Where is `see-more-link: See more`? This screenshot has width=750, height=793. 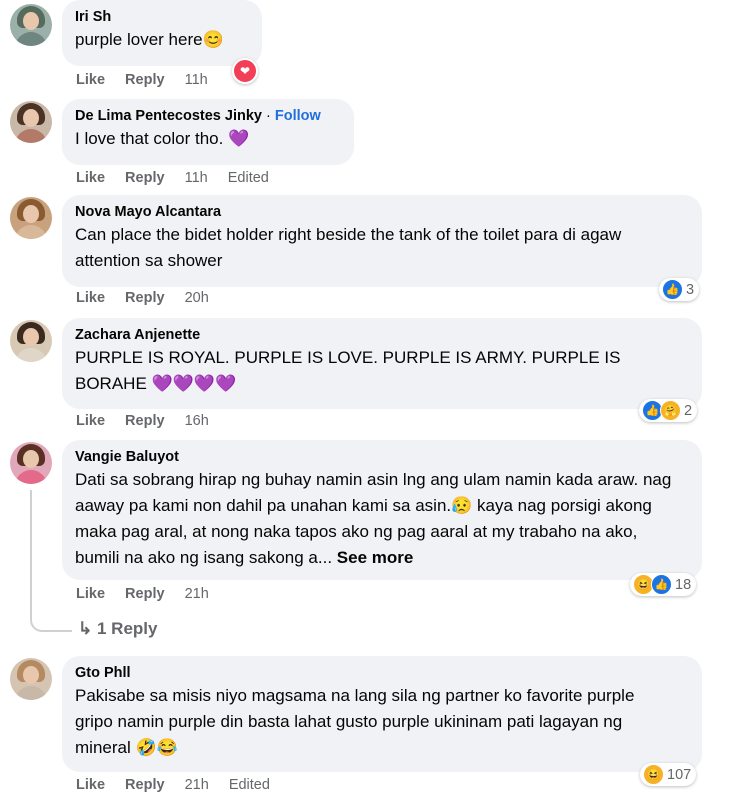 see-more-link: See more is located at coordinates (375, 557).